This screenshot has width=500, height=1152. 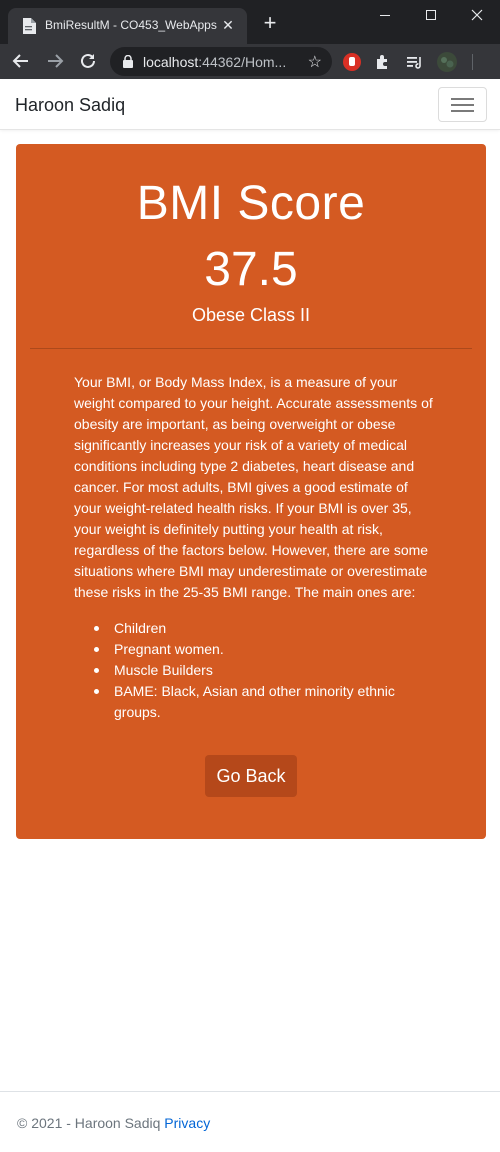 What do you see at coordinates (171, 62) in the screenshot?
I see `url-host: localhost` at bounding box center [171, 62].